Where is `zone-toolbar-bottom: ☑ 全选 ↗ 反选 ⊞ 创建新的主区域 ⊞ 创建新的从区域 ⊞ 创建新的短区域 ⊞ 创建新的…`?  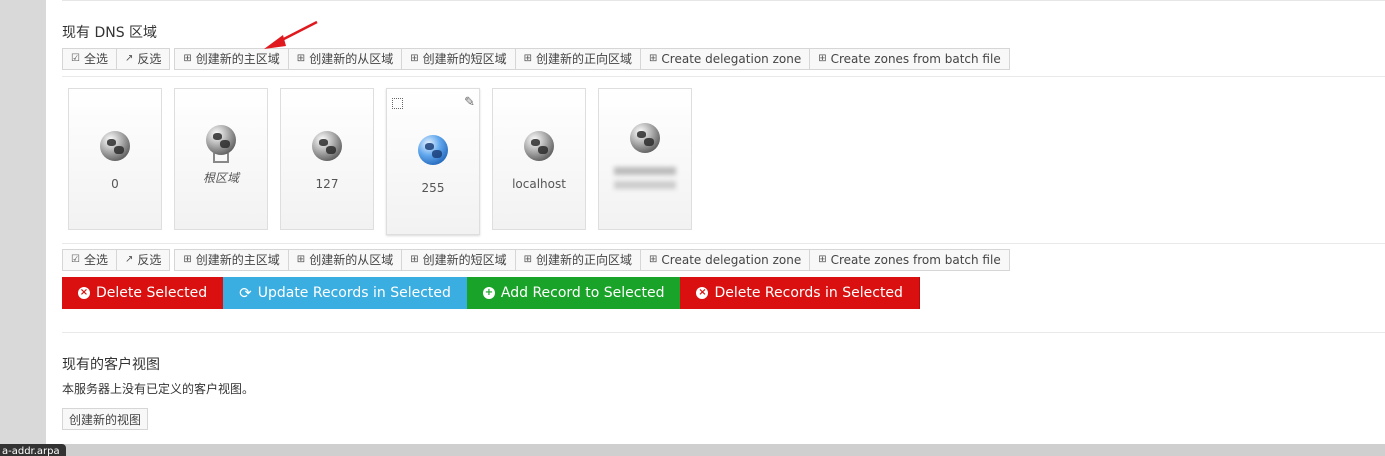 zone-toolbar-bottom: ☑ 全选 ↗ 反选 ⊞ 创建新的主区域 ⊞ 创建新的从区域 ⊞ 创建新的短区域 ⊞ 创建新的… is located at coordinates (536, 260).